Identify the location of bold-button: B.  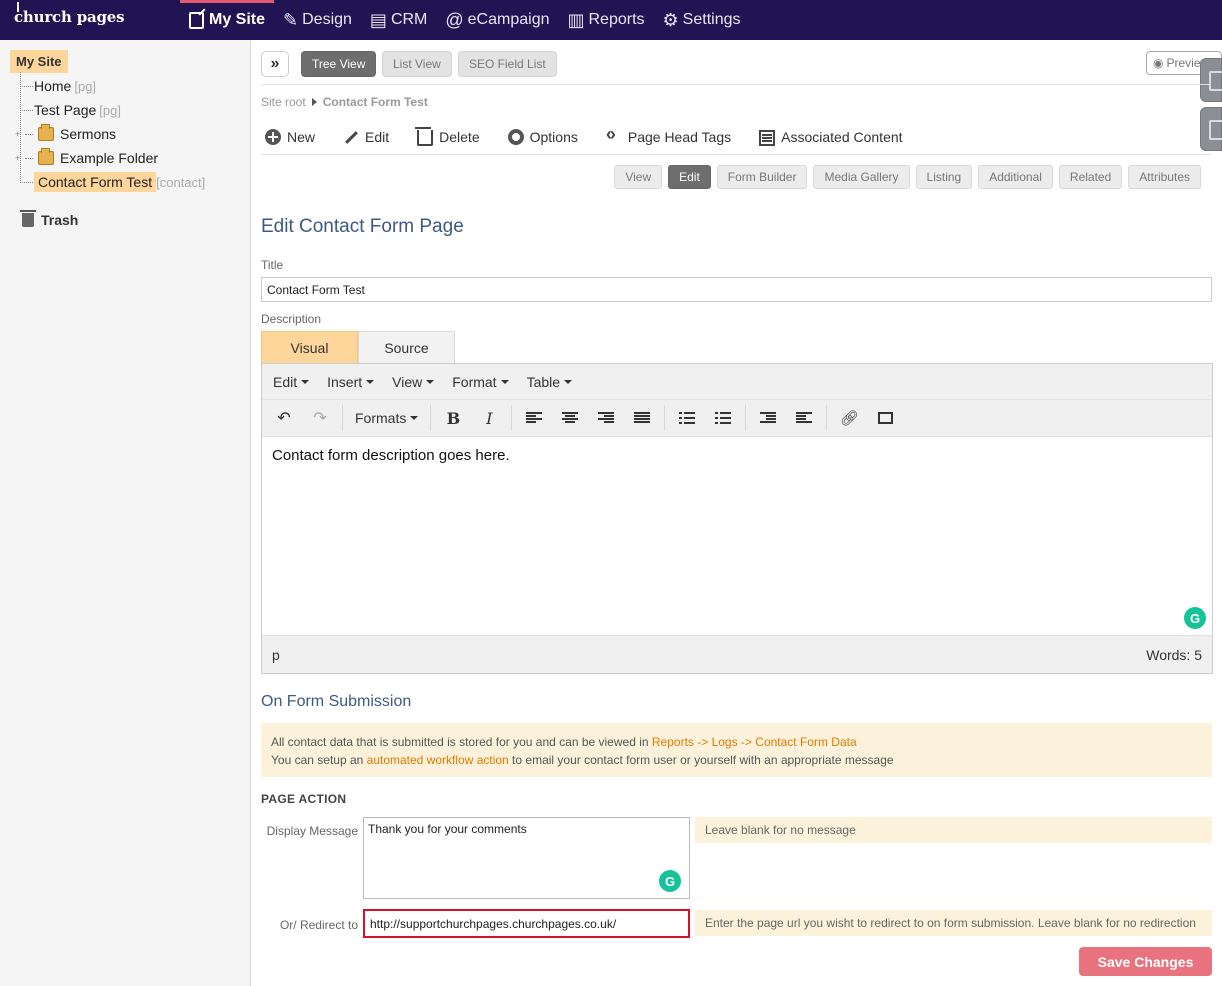
(453, 418).